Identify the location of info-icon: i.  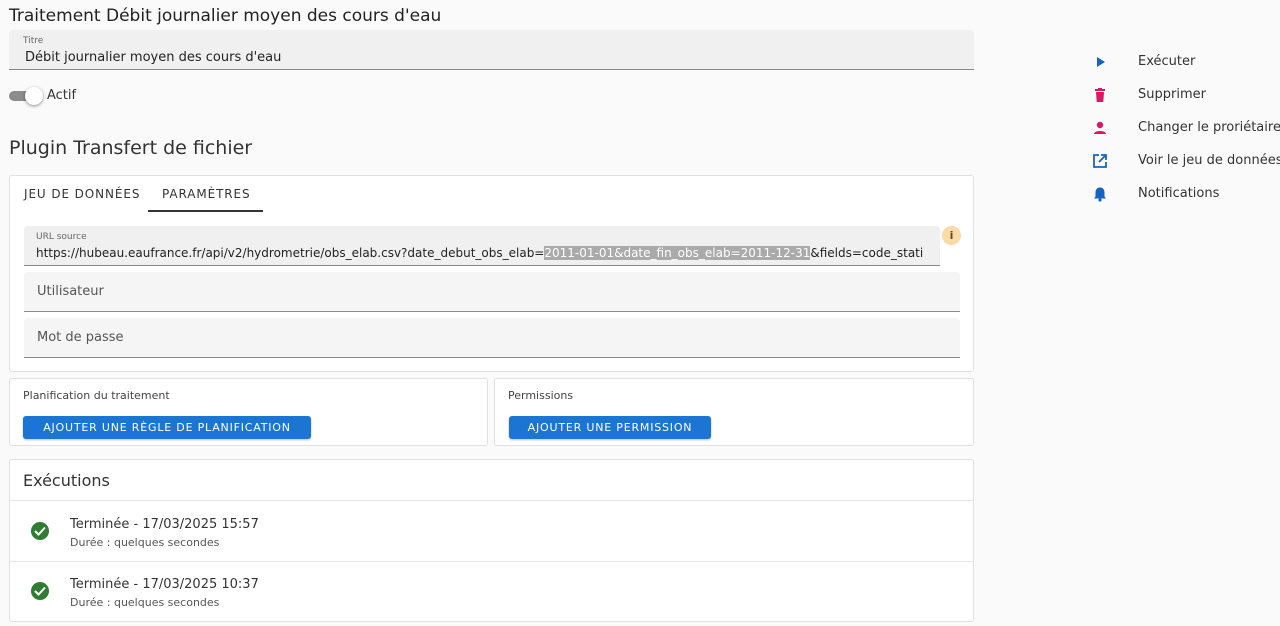
(951, 235).